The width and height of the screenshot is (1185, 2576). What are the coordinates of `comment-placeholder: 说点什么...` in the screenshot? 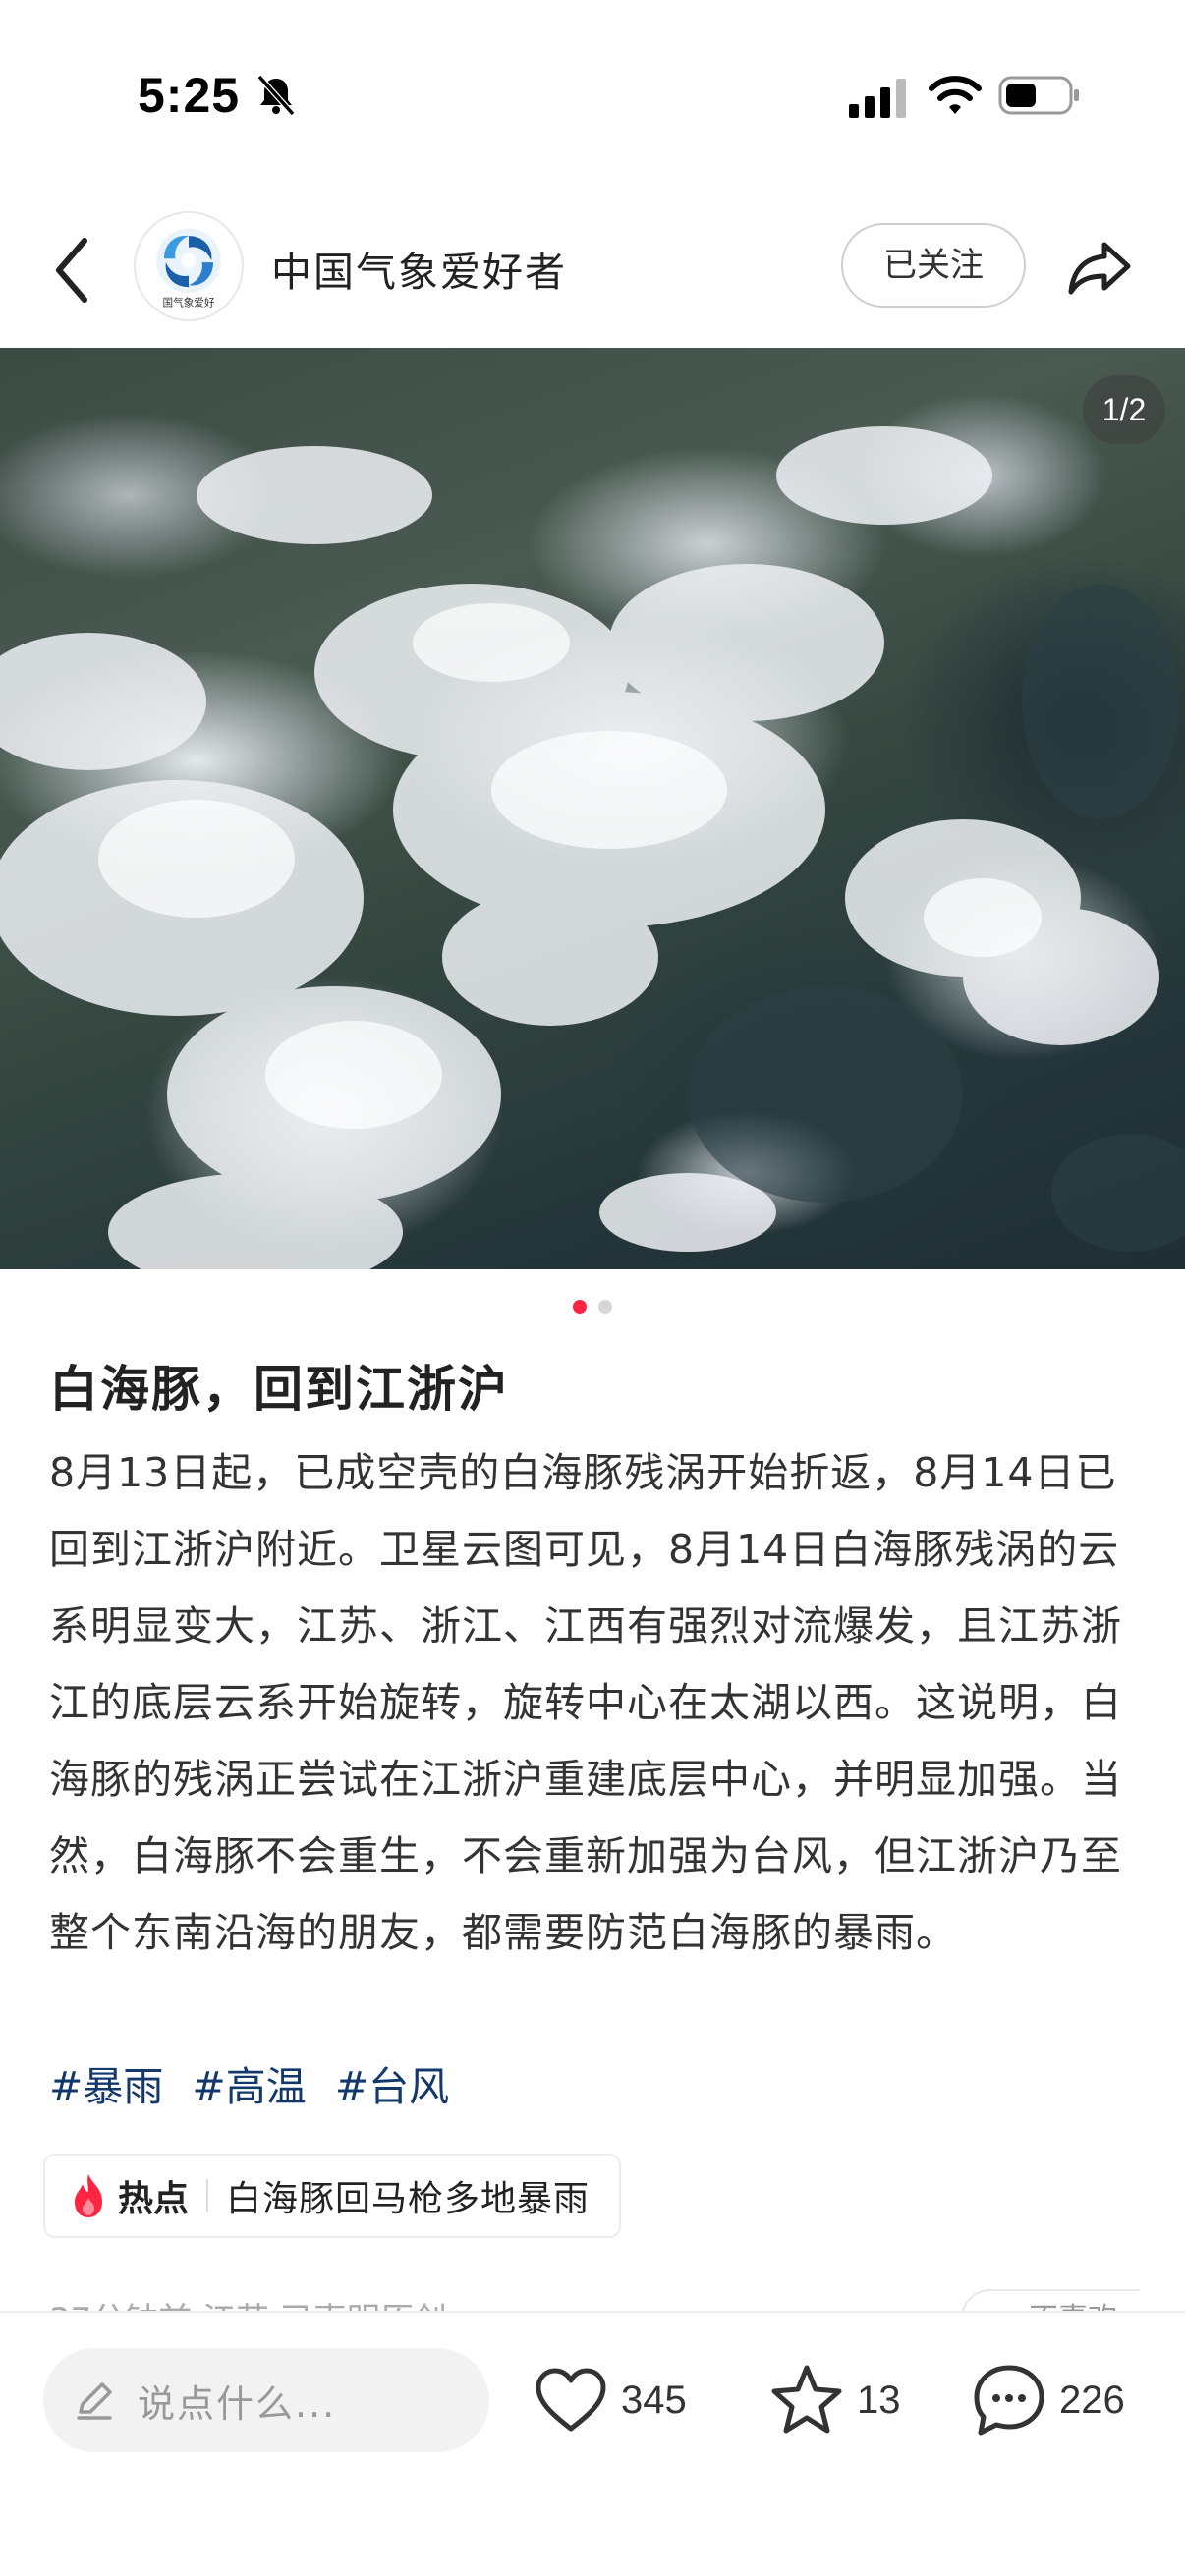 It's located at (238, 2403).